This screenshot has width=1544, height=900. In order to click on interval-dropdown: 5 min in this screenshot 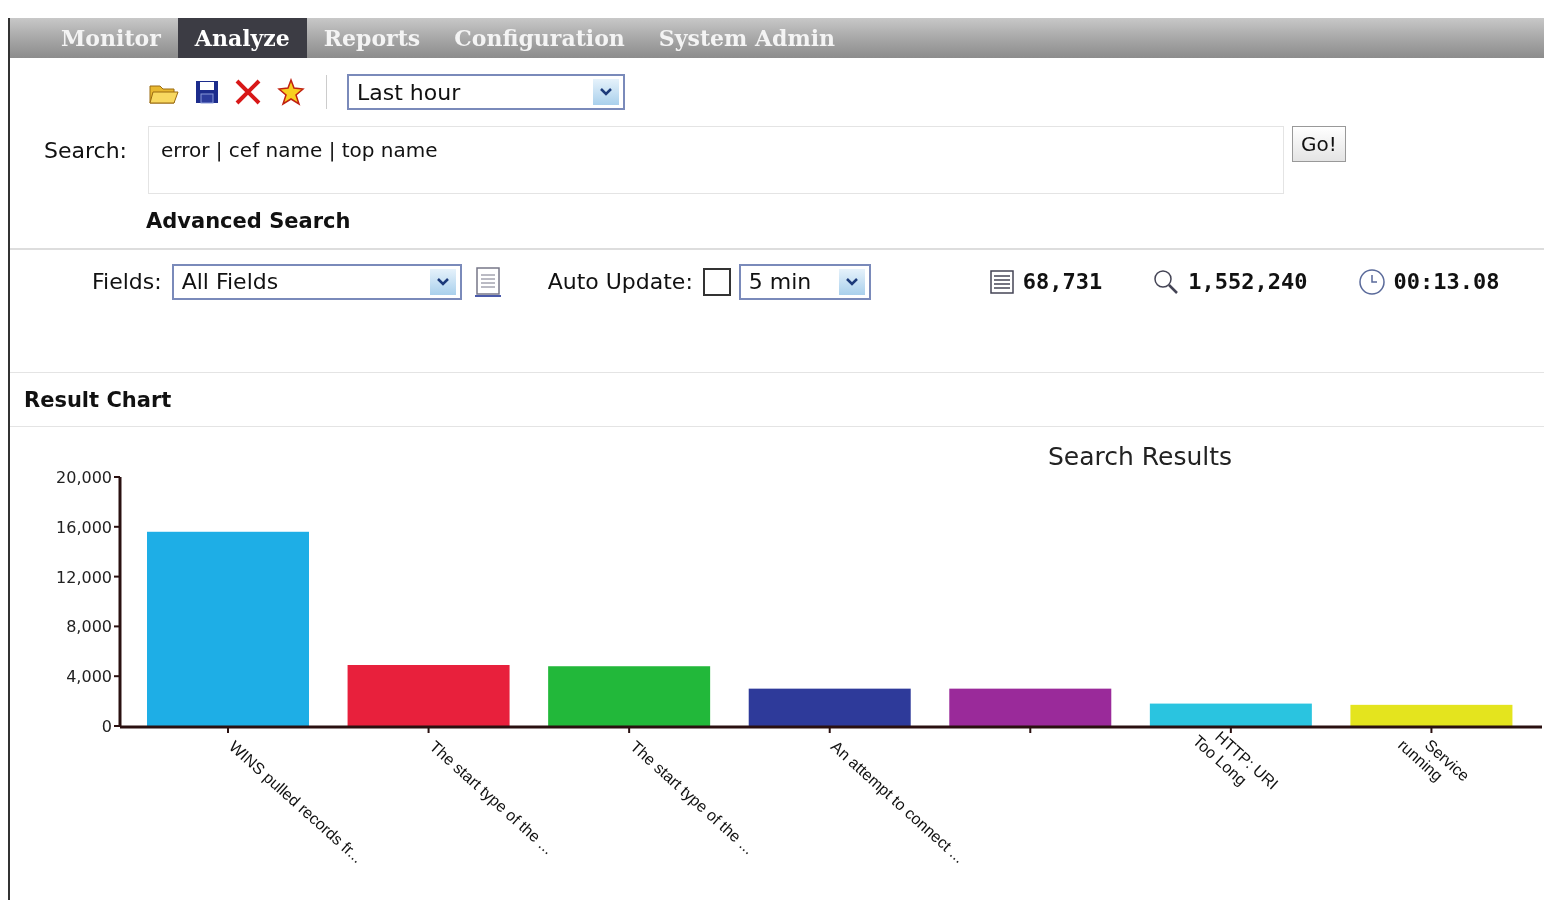, I will do `click(804, 281)`.